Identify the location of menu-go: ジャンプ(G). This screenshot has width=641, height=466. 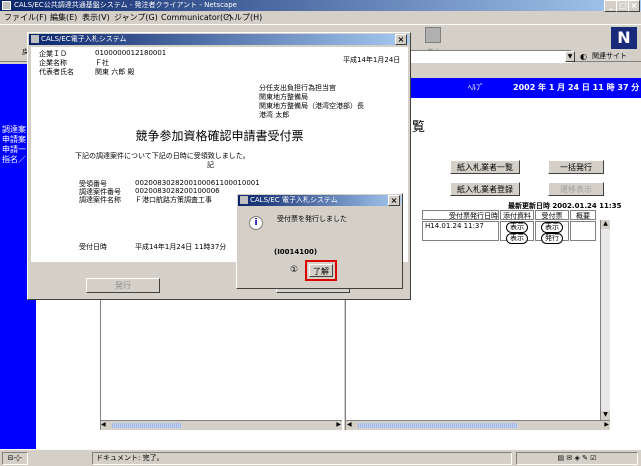
(136, 17).